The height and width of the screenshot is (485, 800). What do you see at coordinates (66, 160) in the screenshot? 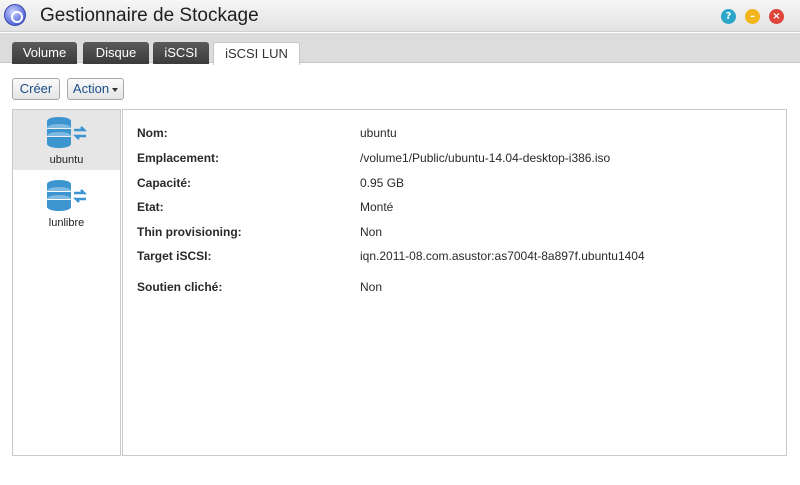
I see `lun-label: ubuntu` at bounding box center [66, 160].